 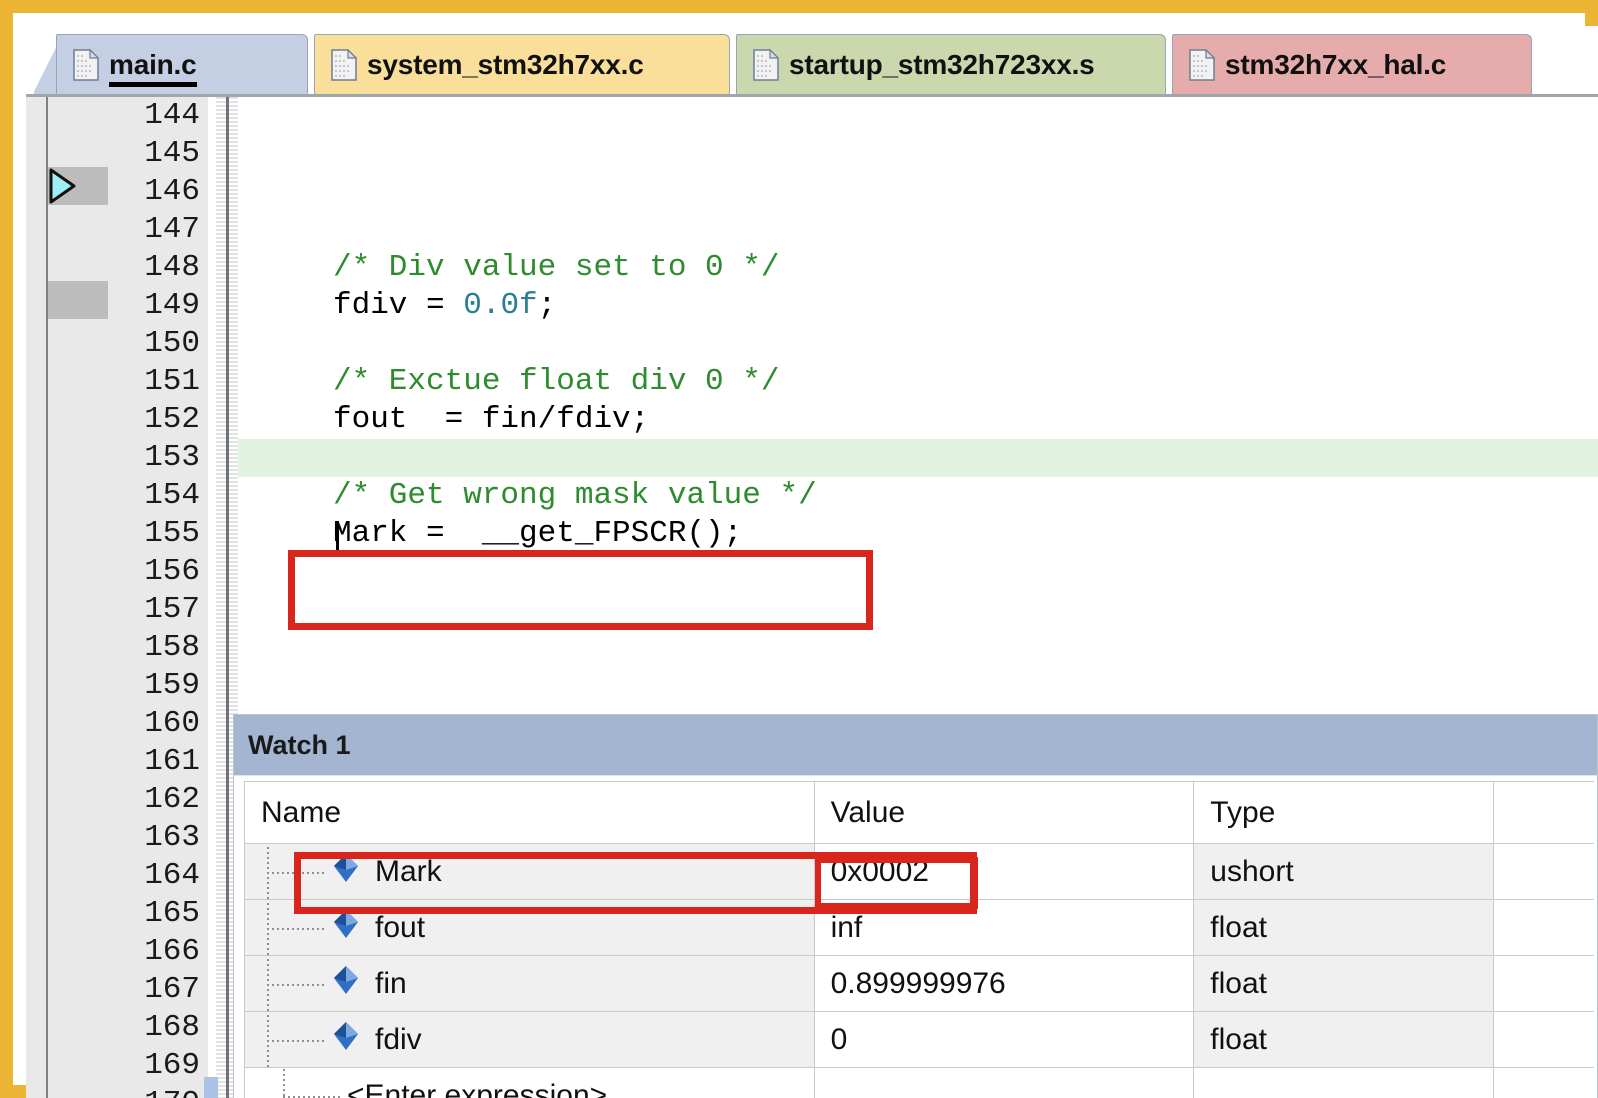 I want to click on watch-name-cell-fin: fin, so click(x=530, y=984).